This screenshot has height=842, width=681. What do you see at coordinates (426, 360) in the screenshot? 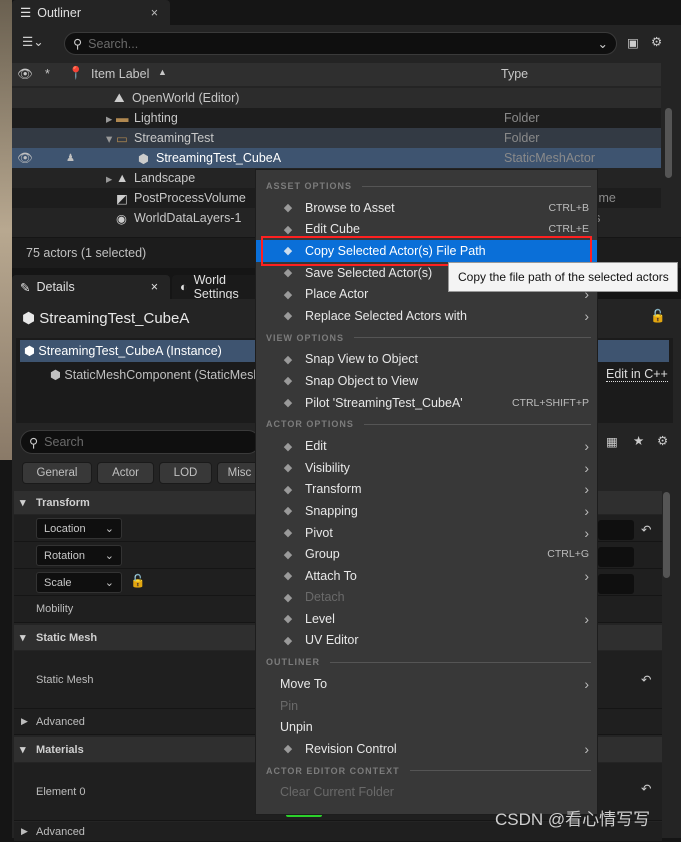
I see `menu-item-snap-view-to-object: ◆ Snap View to Object` at bounding box center [426, 360].